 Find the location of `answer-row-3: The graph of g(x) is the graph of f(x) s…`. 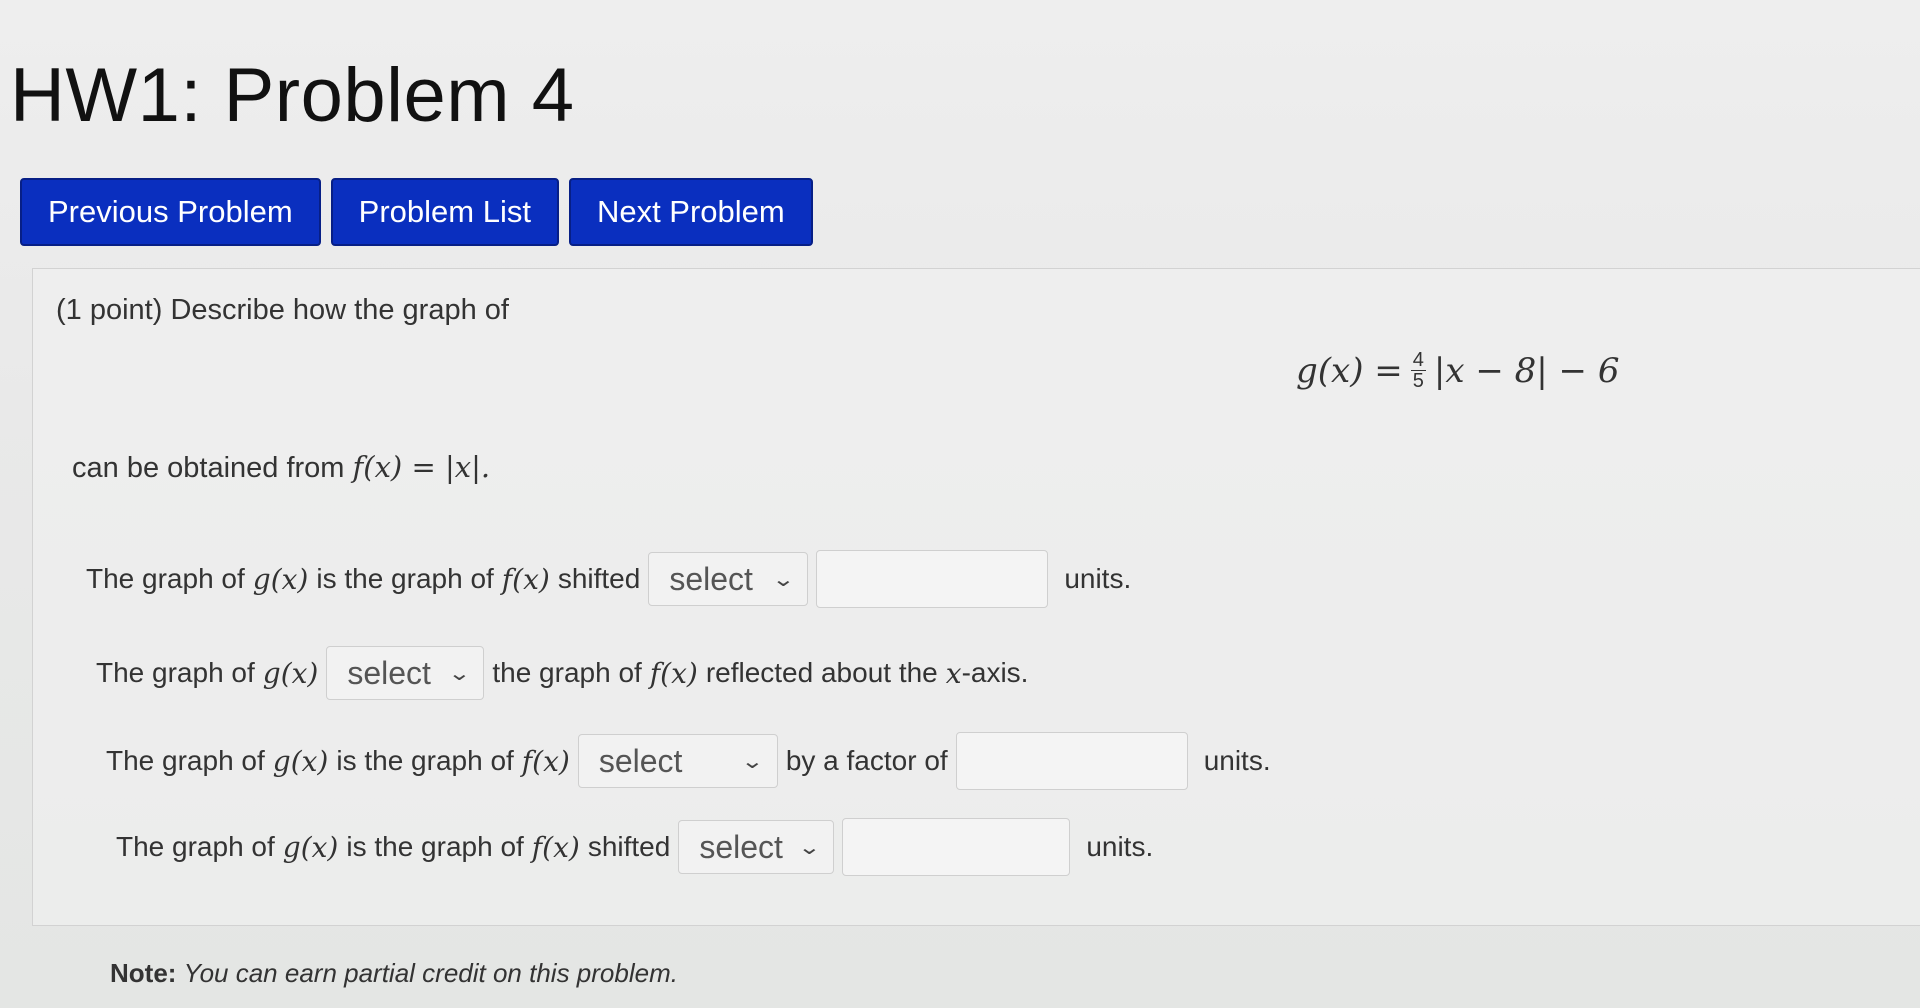

answer-row-3: The graph of g(x) is the graph of f(x) s… is located at coordinates (692, 761).